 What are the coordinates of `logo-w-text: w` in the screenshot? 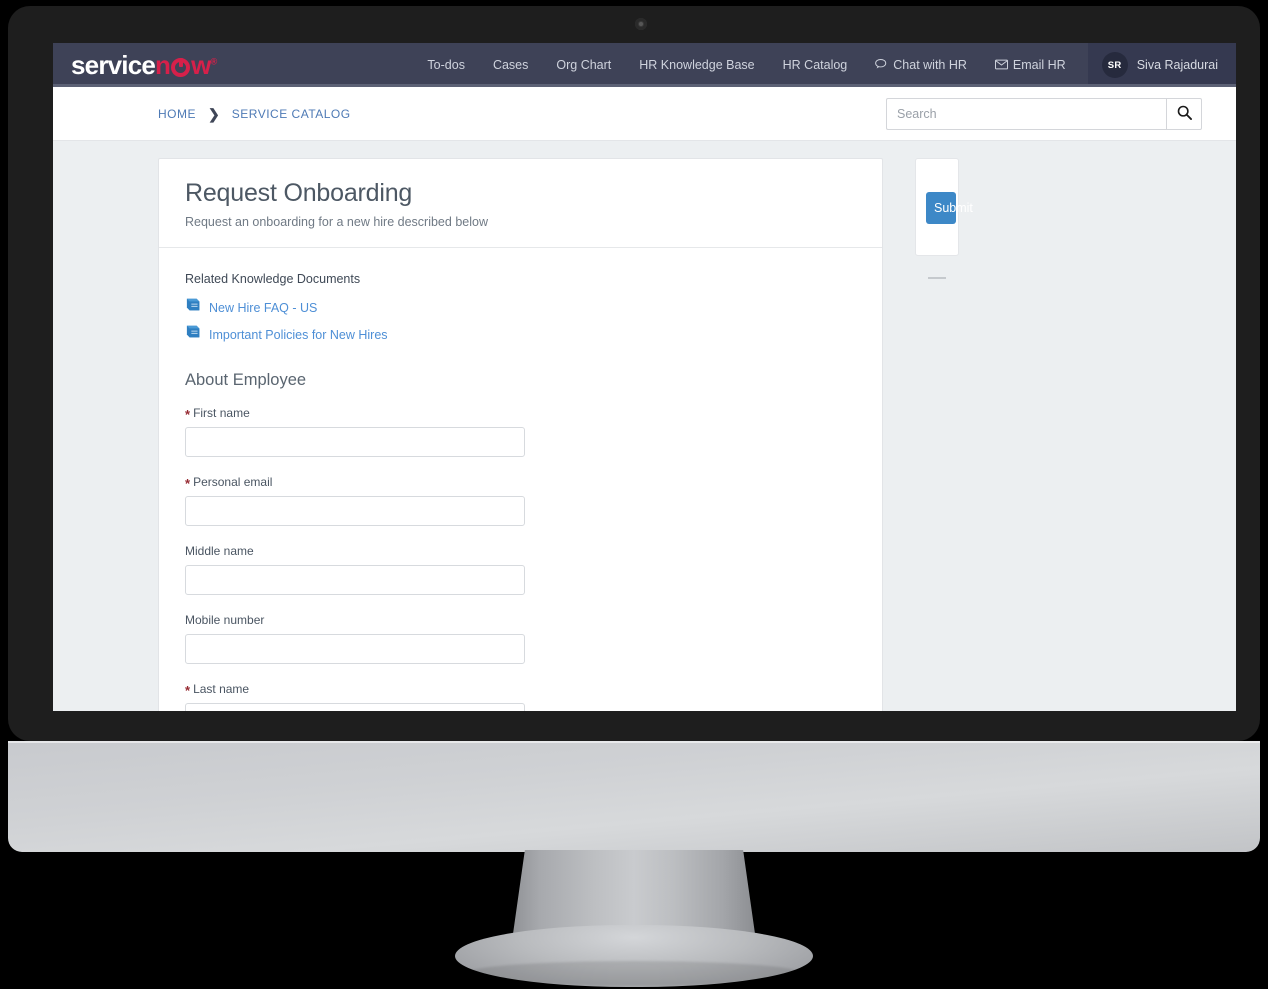 It's located at (201, 65).